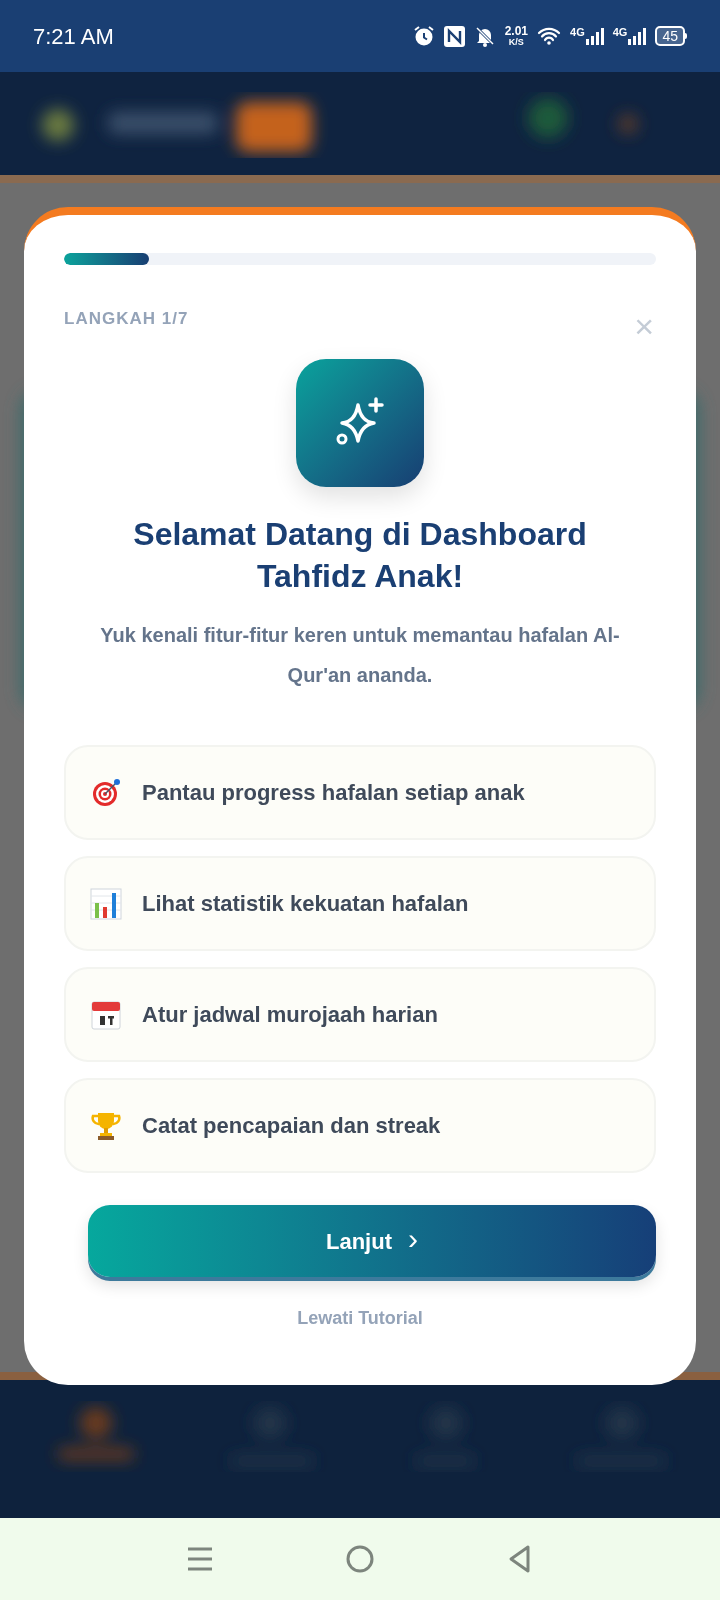 This screenshot has width=720, height=1600. I want to click on nfc-icon, so click(454, 36).